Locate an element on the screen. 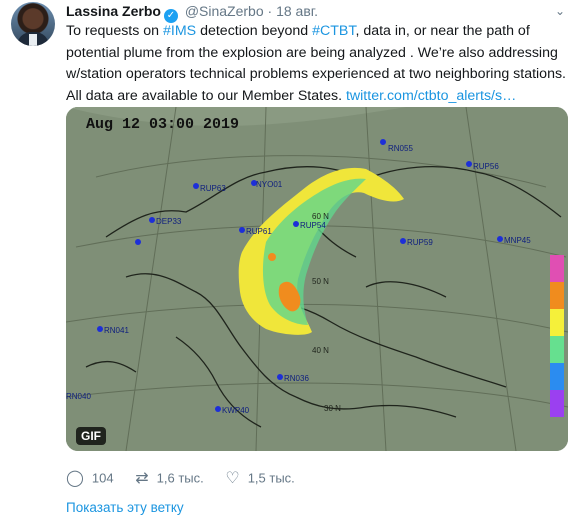 The height and width of the screenshot is (527, 573). hashtag-ctbt: #CTBT is located at coordinates (333, 31).